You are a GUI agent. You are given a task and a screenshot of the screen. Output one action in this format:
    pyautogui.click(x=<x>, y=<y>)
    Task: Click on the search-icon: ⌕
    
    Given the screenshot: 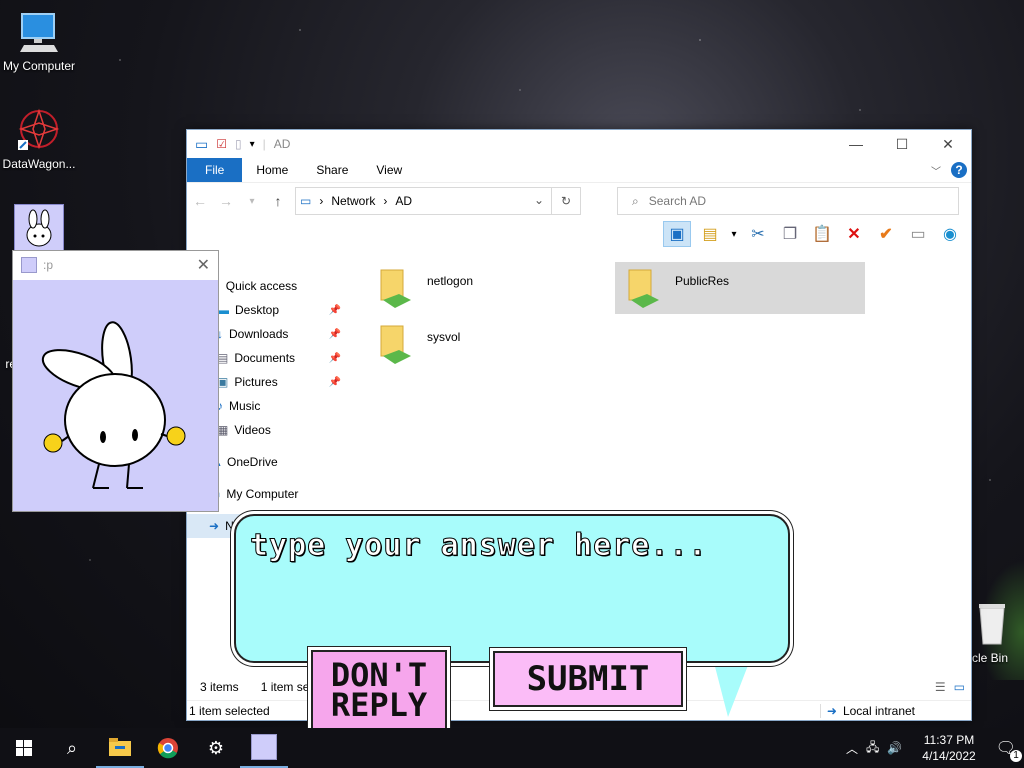 What is the action you would take?
    pyautogui.click(x=72, y=748)
    